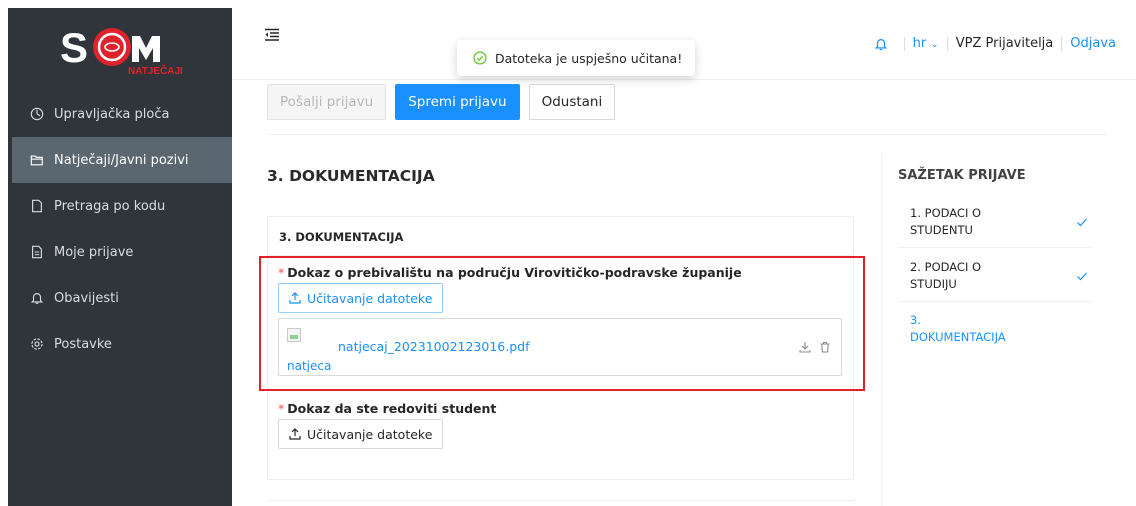 The width and height of the screenshot is (1136, 506). I want to click on top-right-menu: hr ⌄ VPZ Prijavitelja Odjava, so click(995, 43).